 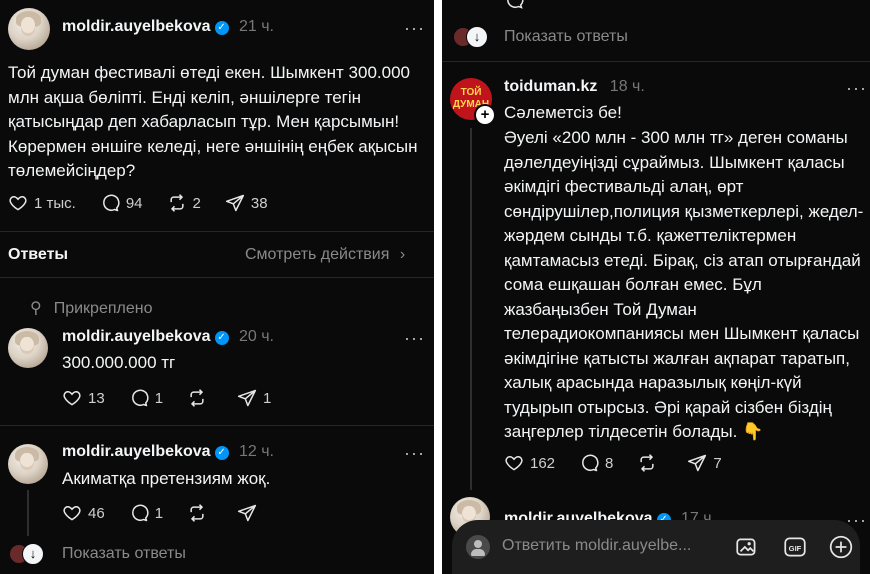 I want to click on like-button: 46, so click(x=83, y=513).